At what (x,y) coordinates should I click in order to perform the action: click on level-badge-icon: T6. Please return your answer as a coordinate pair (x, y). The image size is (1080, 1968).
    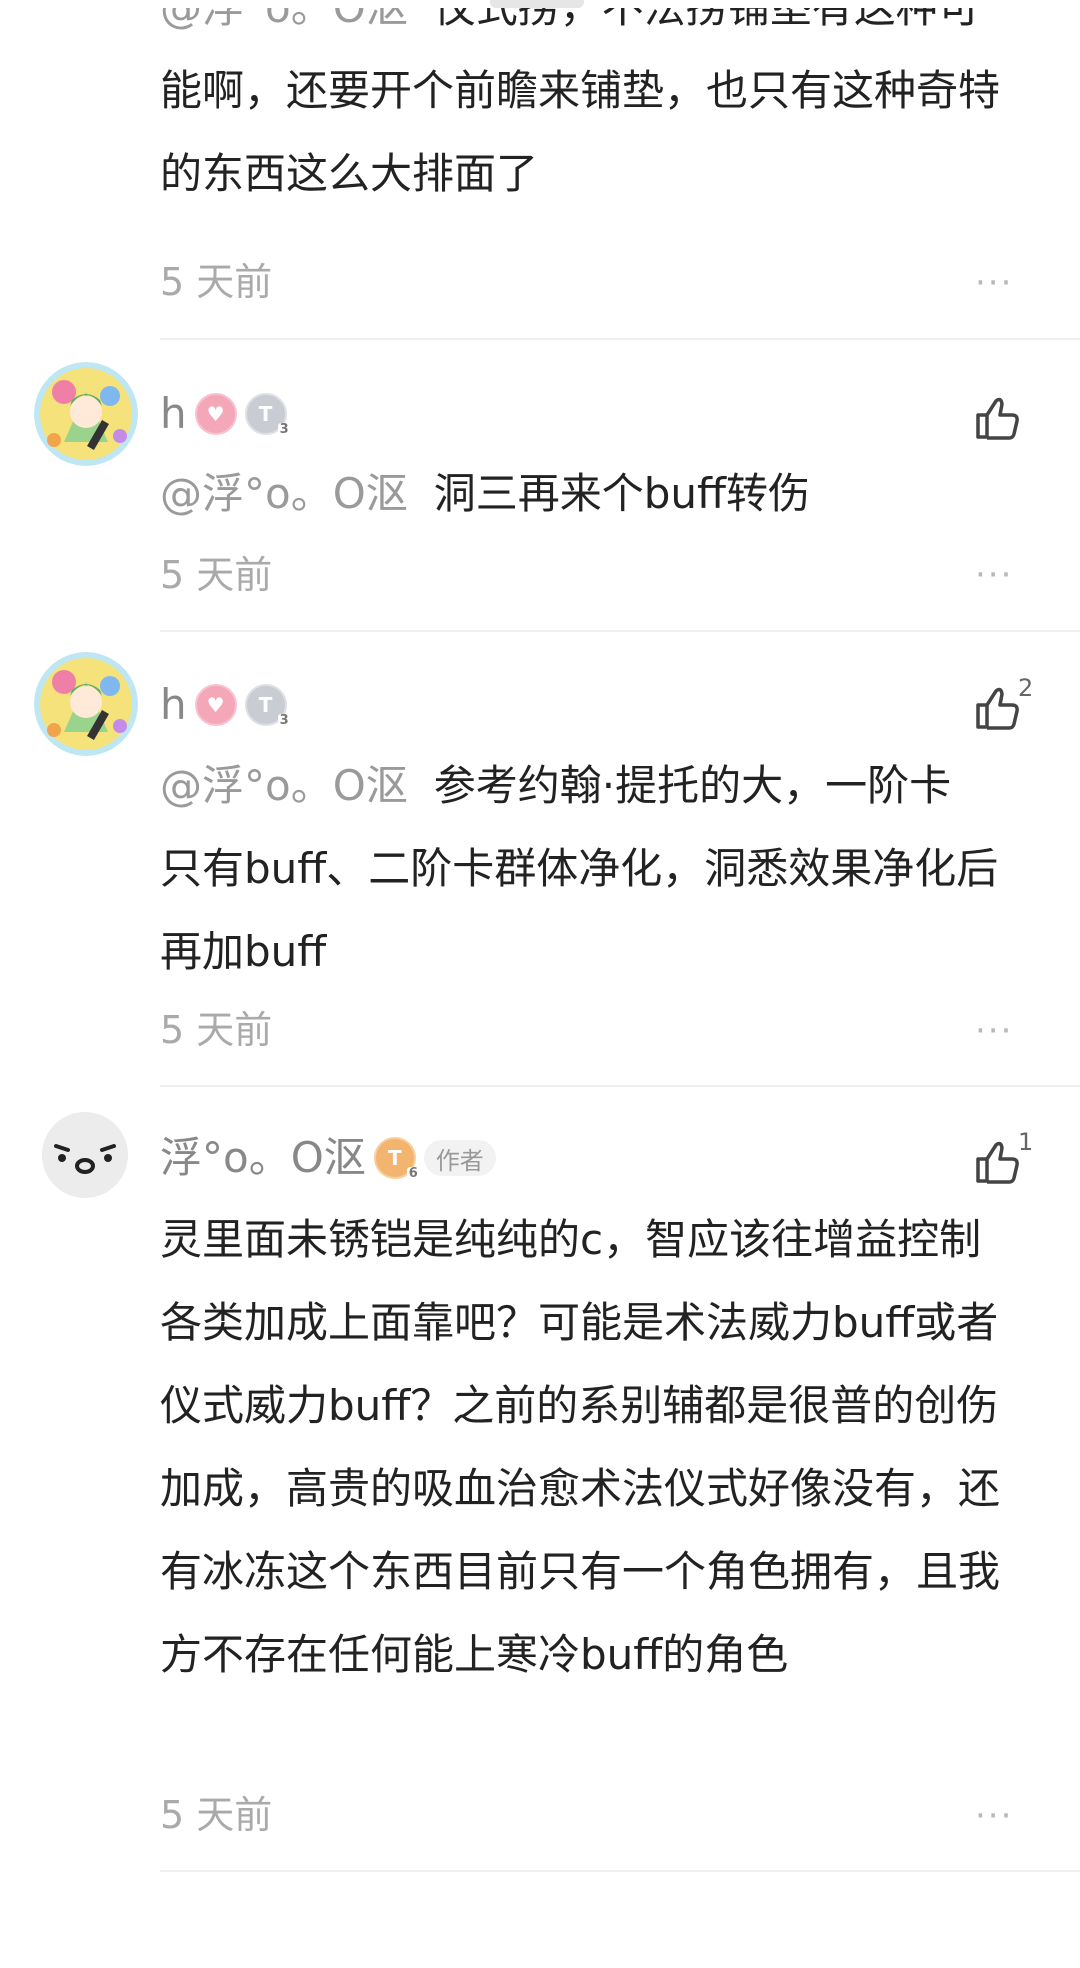
    Looking at the image, I should click on (396, 1159).